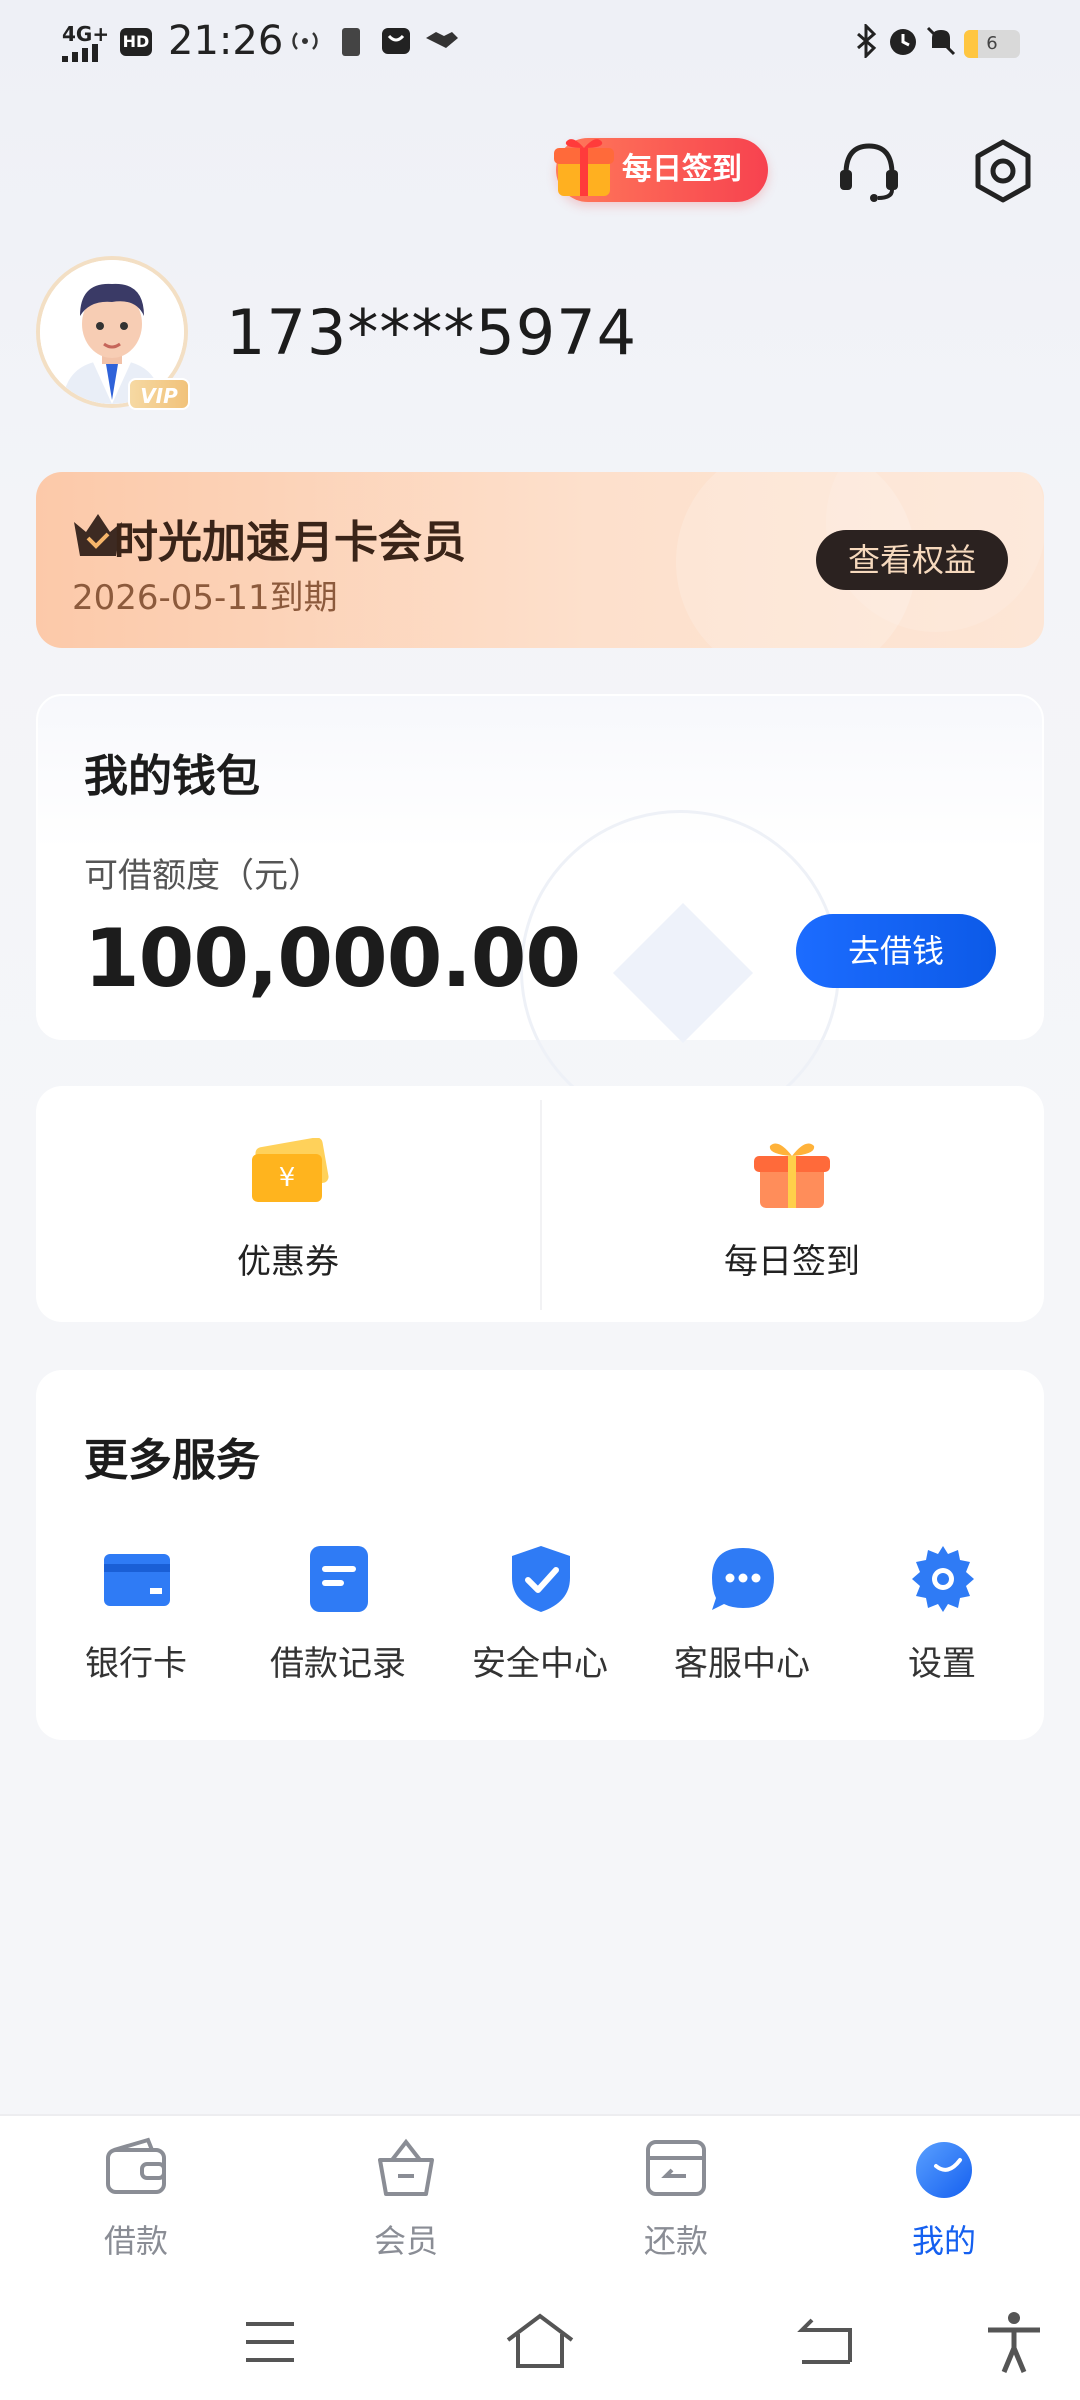 The image size is (1080, 2400). I want to click on customer-service-headset-icon, so click(869, 171).